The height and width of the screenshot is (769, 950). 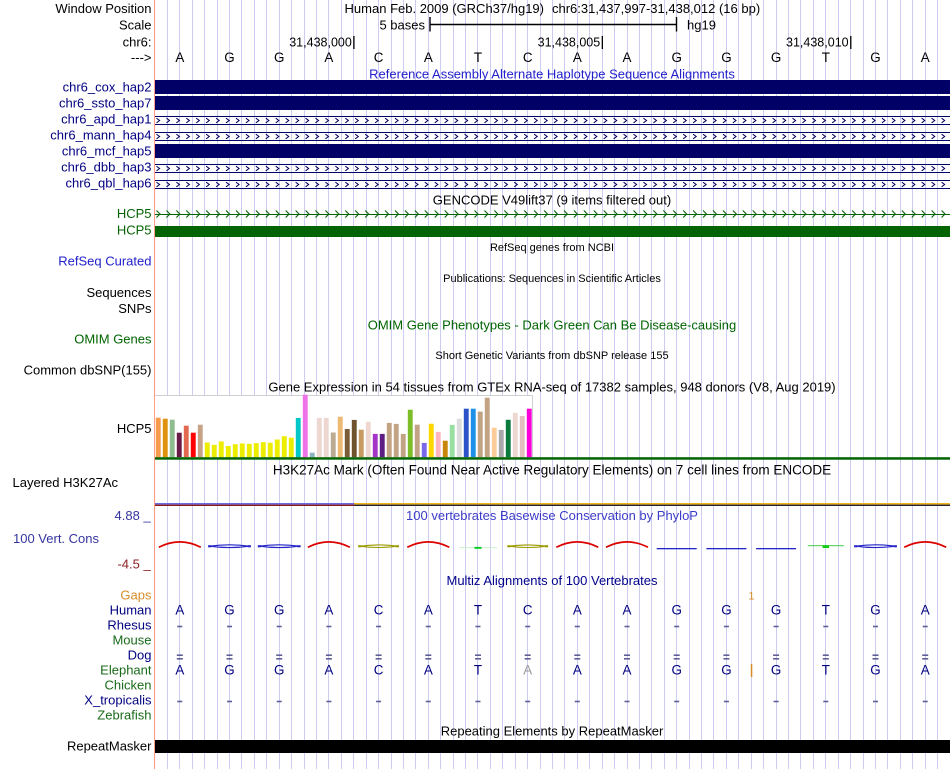 I want to click on svg-text: Dog, so click(x=140, y=655).